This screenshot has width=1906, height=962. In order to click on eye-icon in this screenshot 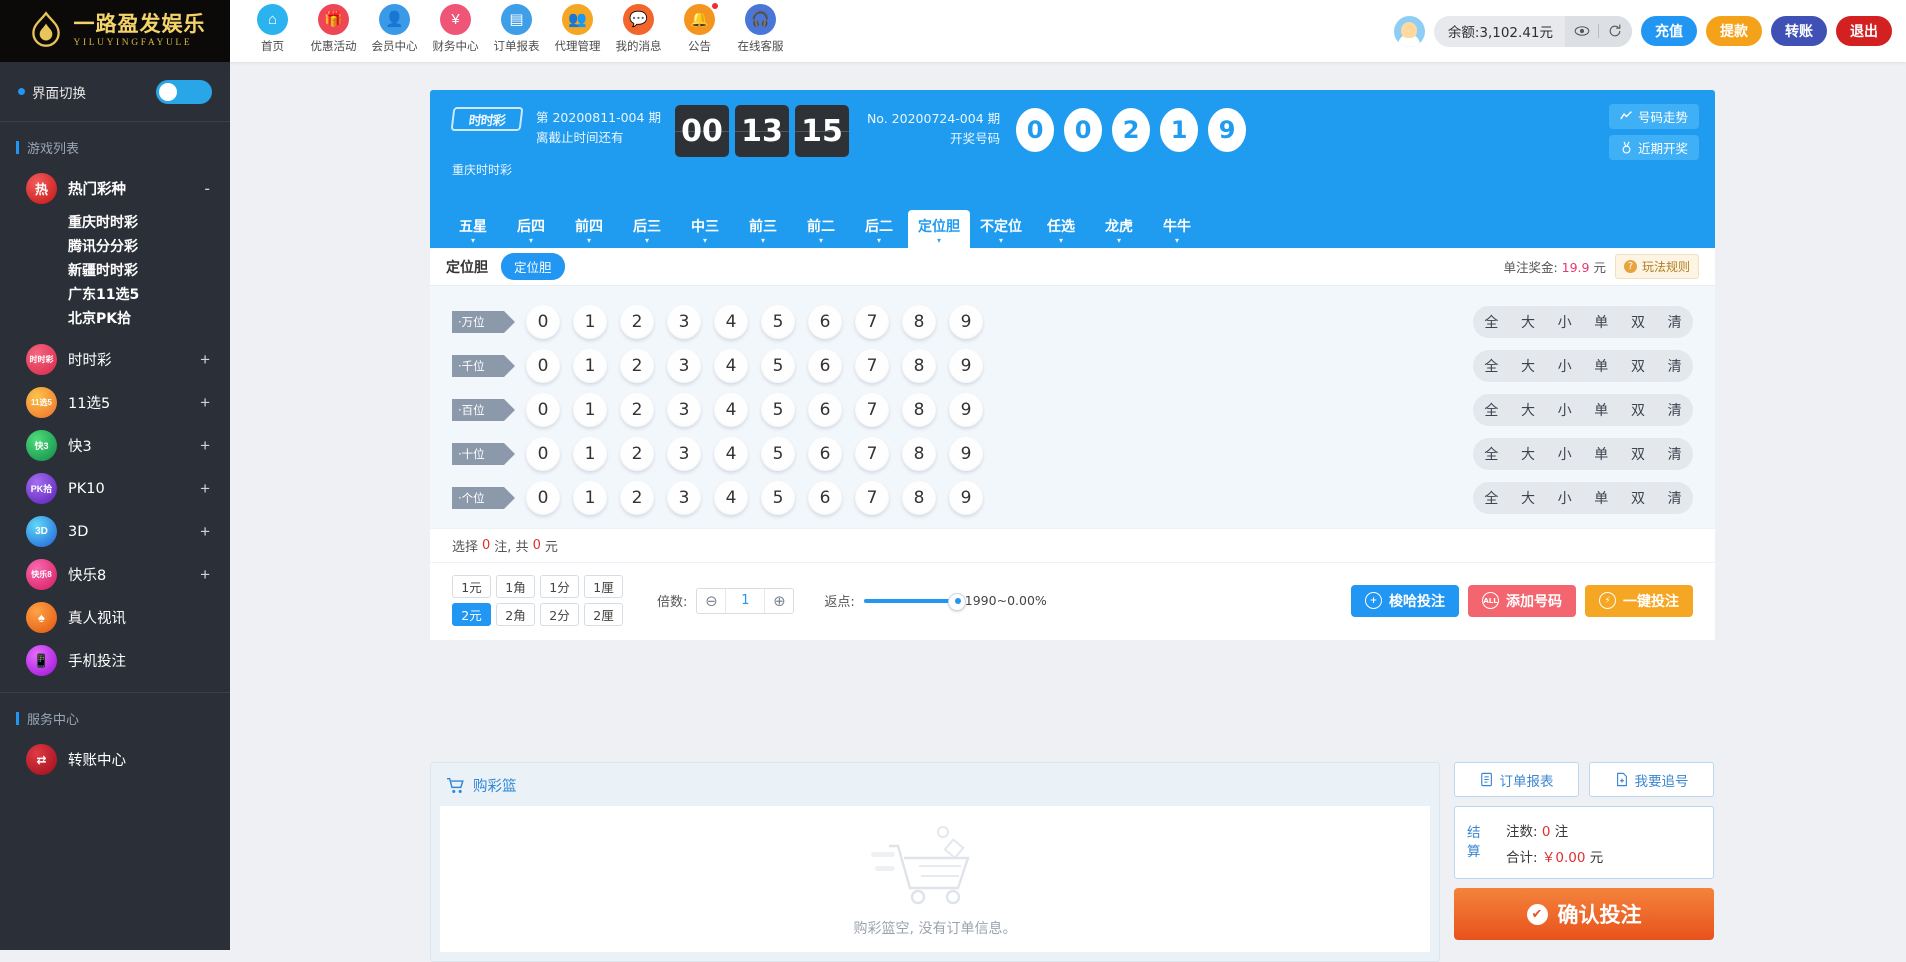, I will do `click(1582, 31)`.